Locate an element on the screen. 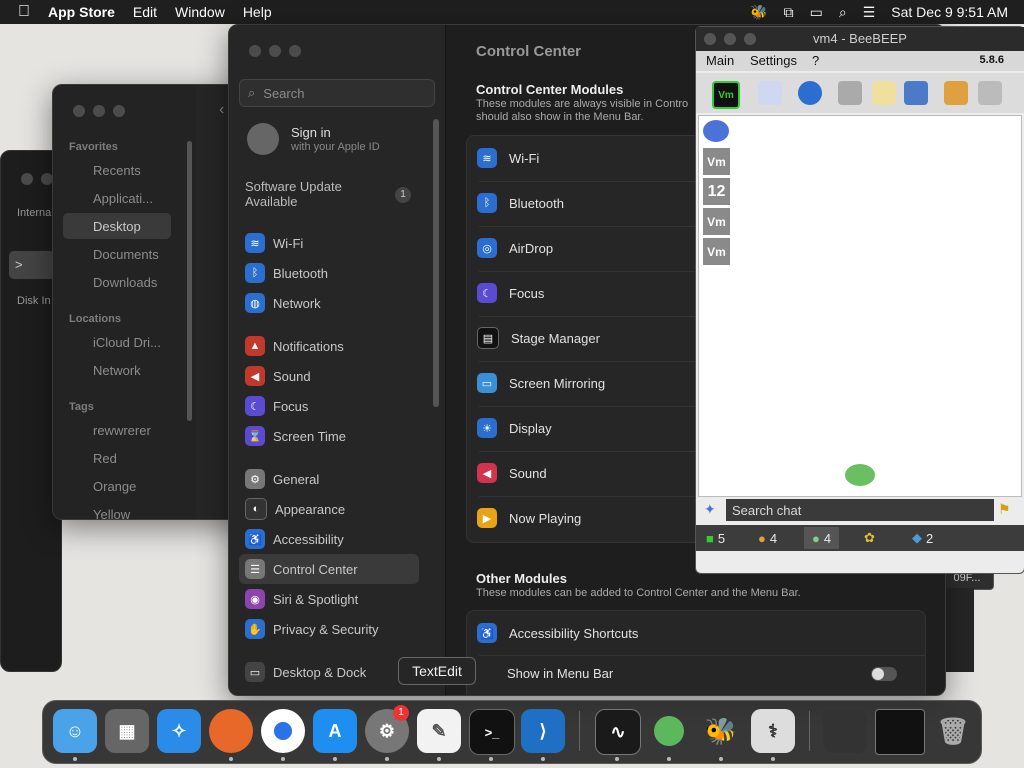 The width and height of the screenshot is (1024, 768). status-user-icon: Vm is located at coordinates (726, 95).